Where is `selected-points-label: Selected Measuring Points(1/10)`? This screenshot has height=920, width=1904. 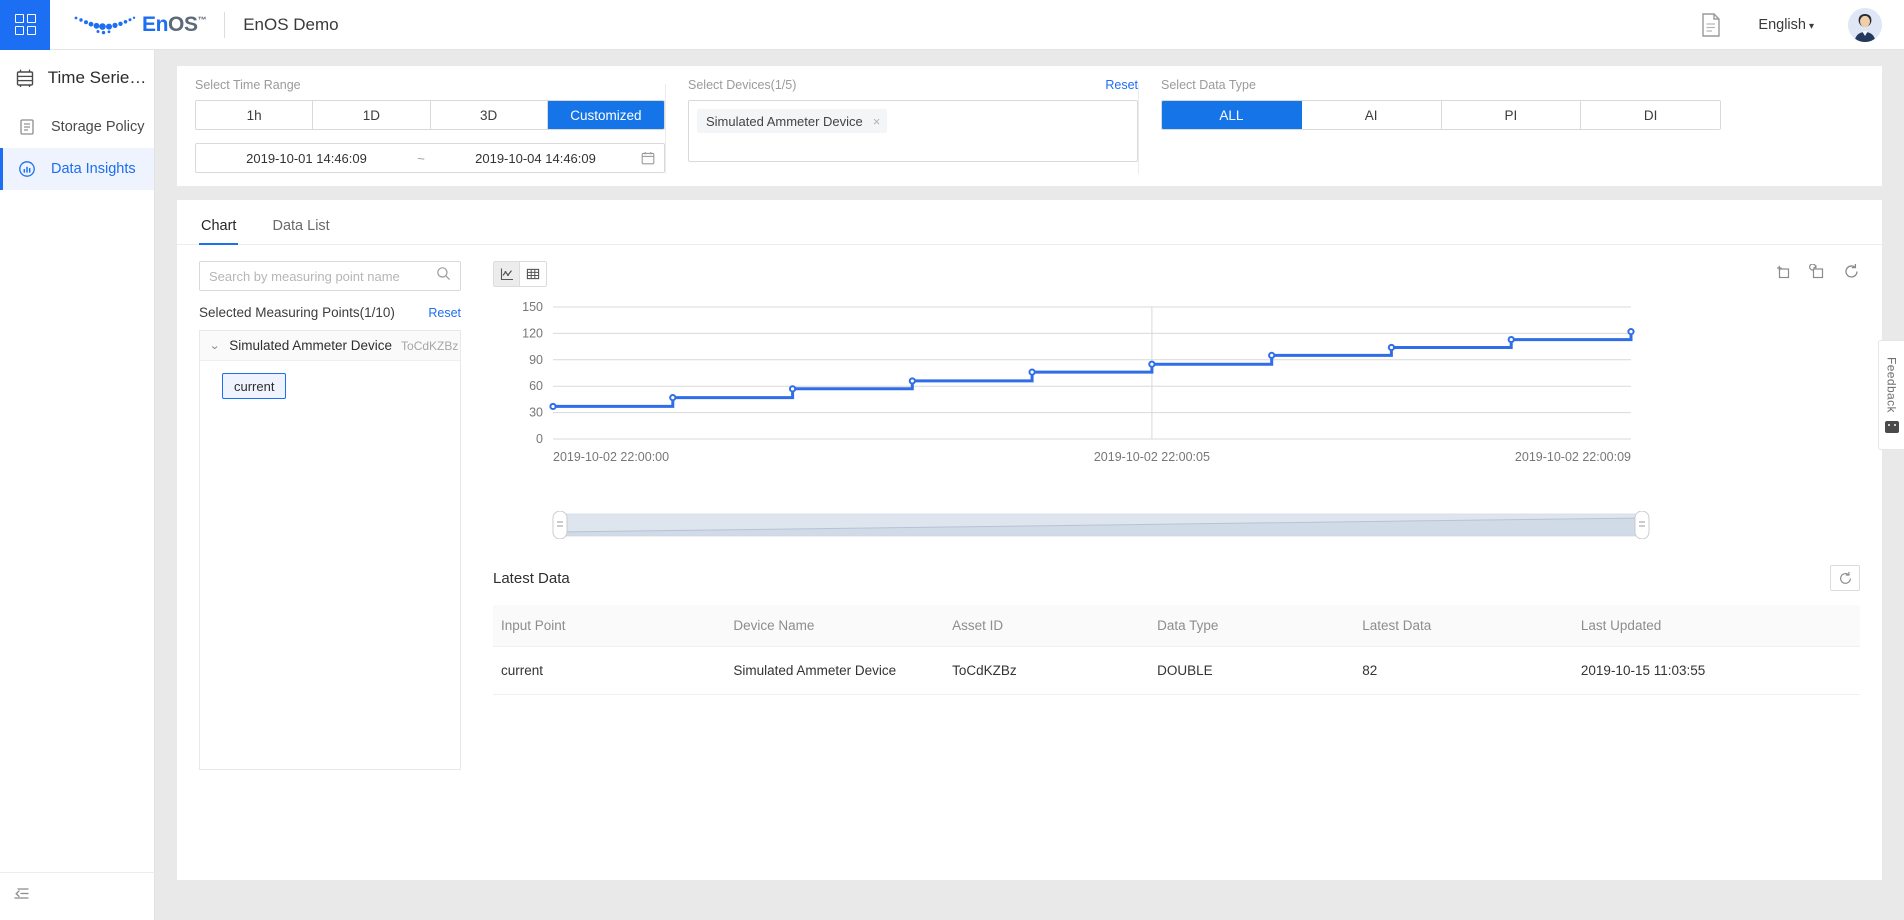
selected-points-label: Selected Measuring Points(1/10) is located at coordinates (297, 312).